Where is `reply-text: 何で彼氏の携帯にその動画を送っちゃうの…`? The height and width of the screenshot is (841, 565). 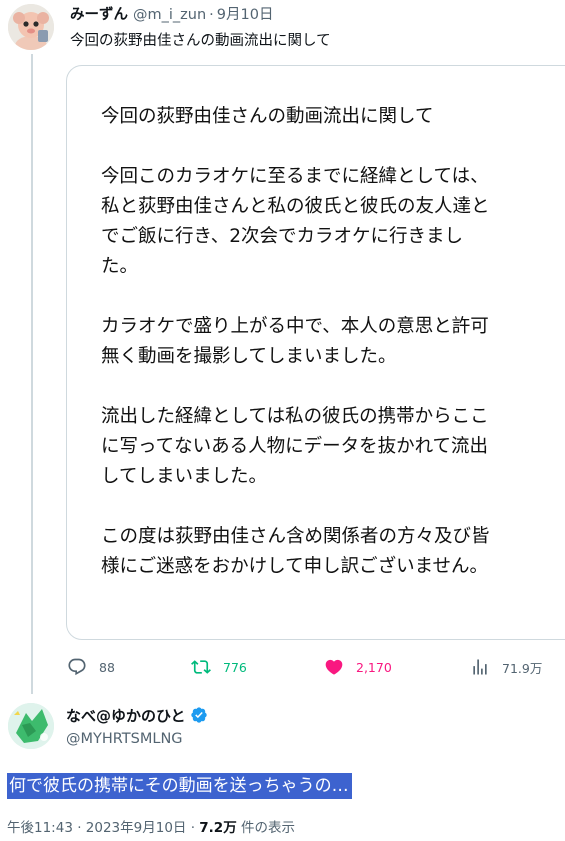 reply-text: 何で彼氏の携帯にその動画を送っちゃうの… is located at coordinates (179, 786).